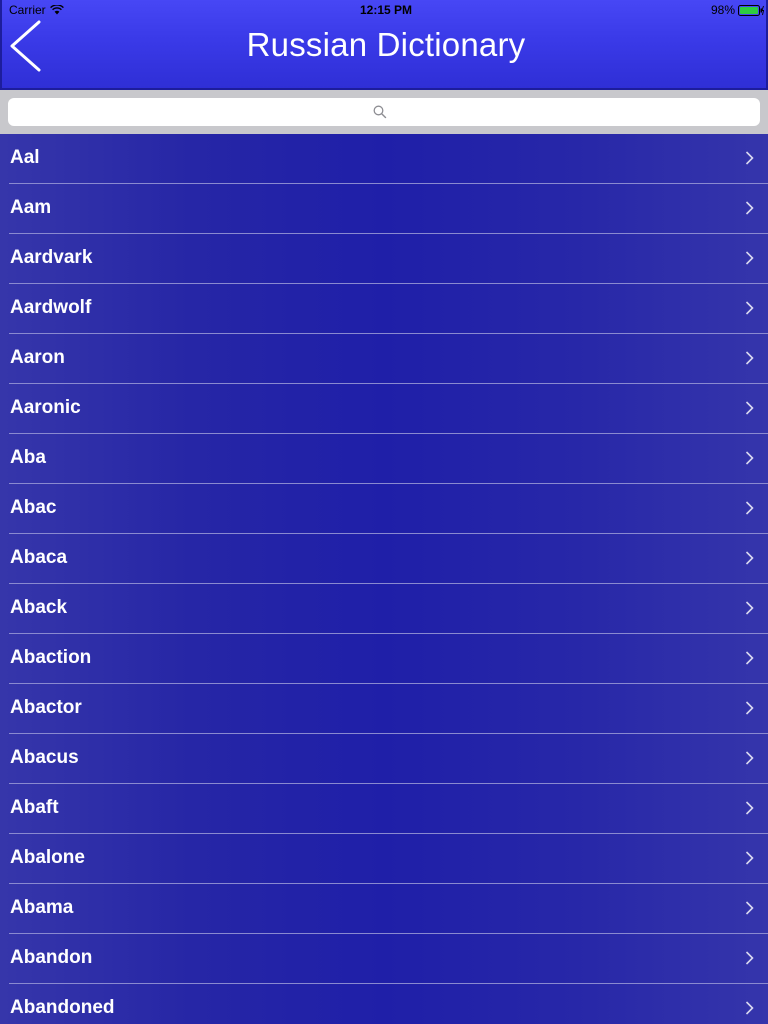 The height and width of the screenshot is (1024, 768). What do you see at coordinates (39, 607) in the screenshot?
I see `list-item-label: Aback` at bounding box center [39, 607].